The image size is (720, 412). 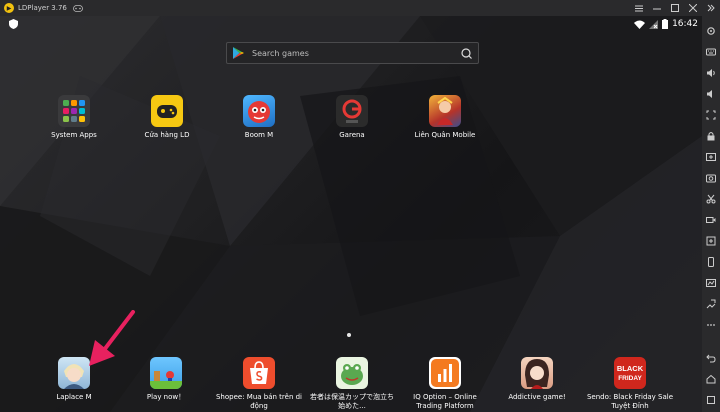 What do you see at coordinates (352, 111) in the screenshot?
I see `garena-icon` at bounding box center [352, 111].